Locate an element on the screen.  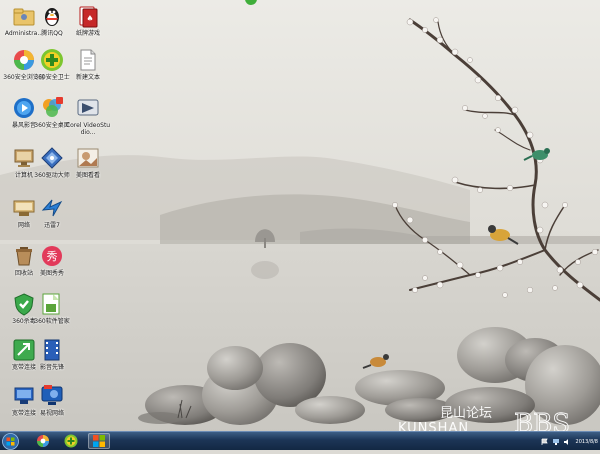
volume-icon is located at coordinates (567, 442).